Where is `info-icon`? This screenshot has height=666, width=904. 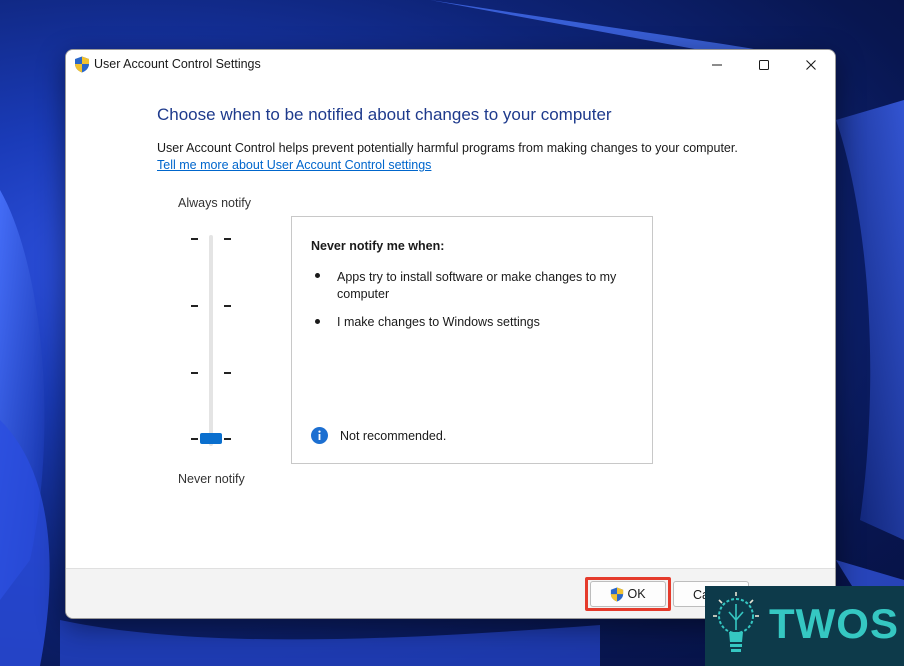
info-icon is located at coordinates (319, 435).